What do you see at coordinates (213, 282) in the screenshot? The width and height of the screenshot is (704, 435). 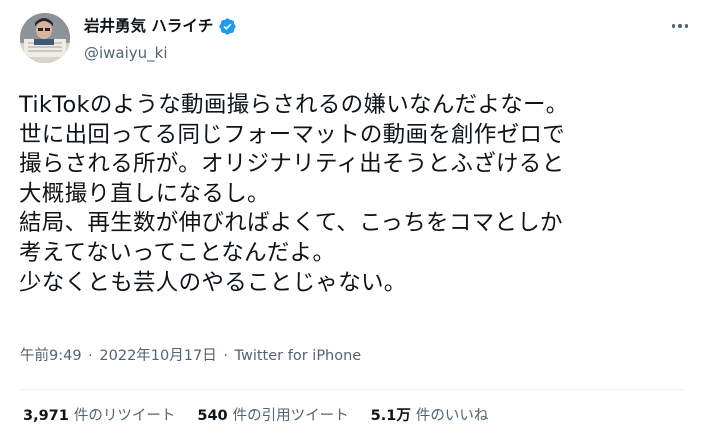 I see `tweet-line: 少なくとも芸人のやることじゃない。` at bounding box center [213, 282].